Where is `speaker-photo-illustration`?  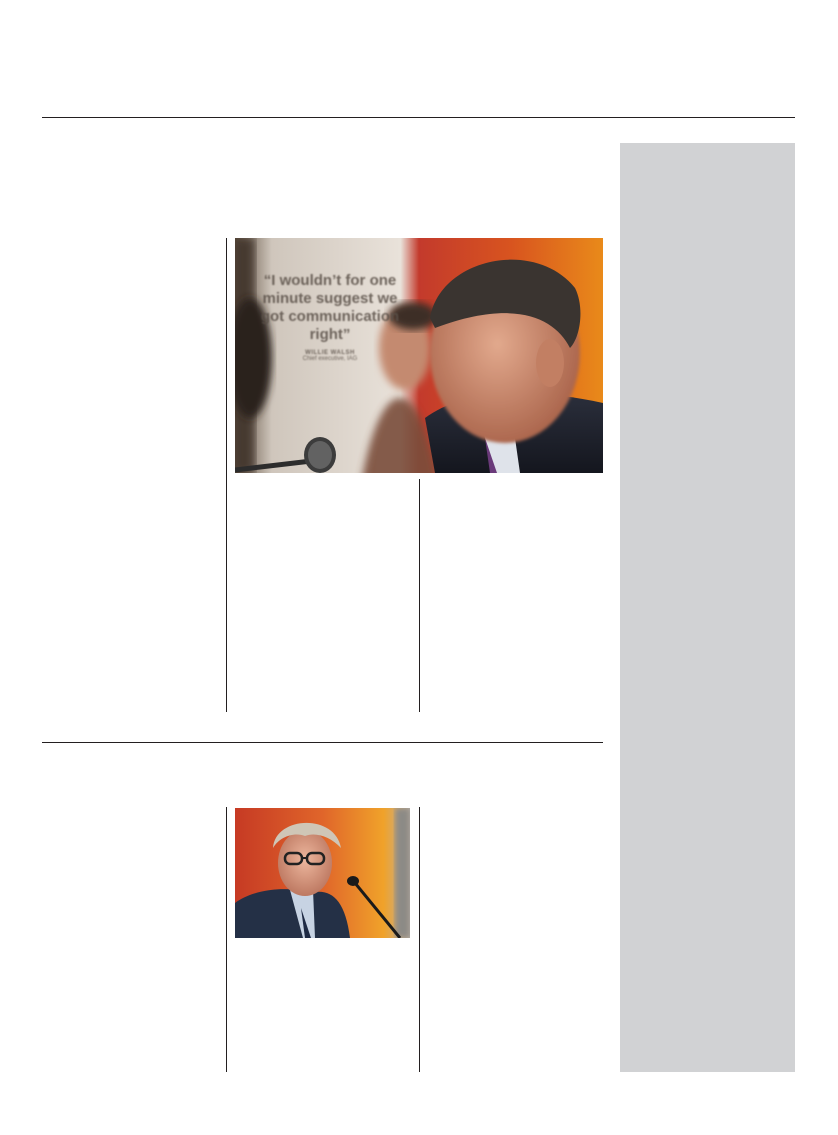 speaker-photo-illustration is located at coordinates (322, 873).